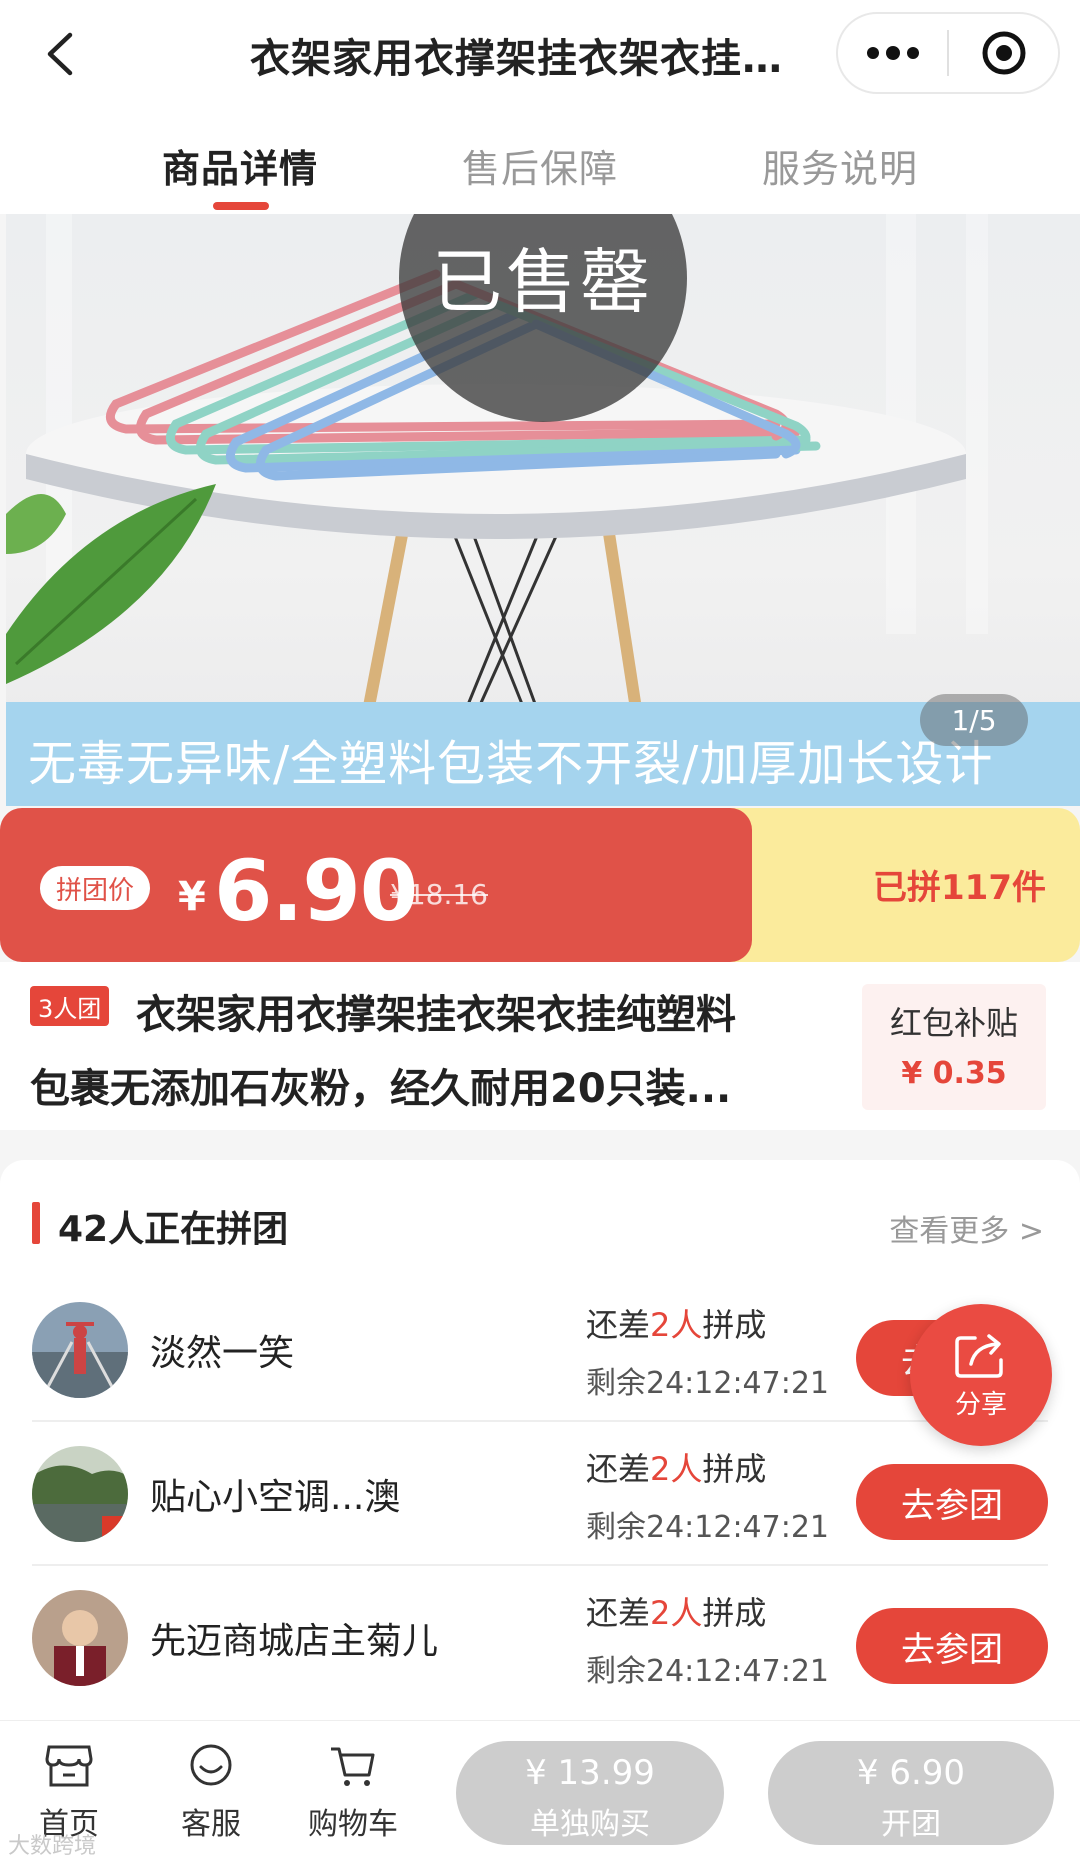 Image resolution: width=1080 pixels, height=1868 pixels. I want to click on store-icon, so click(69, 1766).